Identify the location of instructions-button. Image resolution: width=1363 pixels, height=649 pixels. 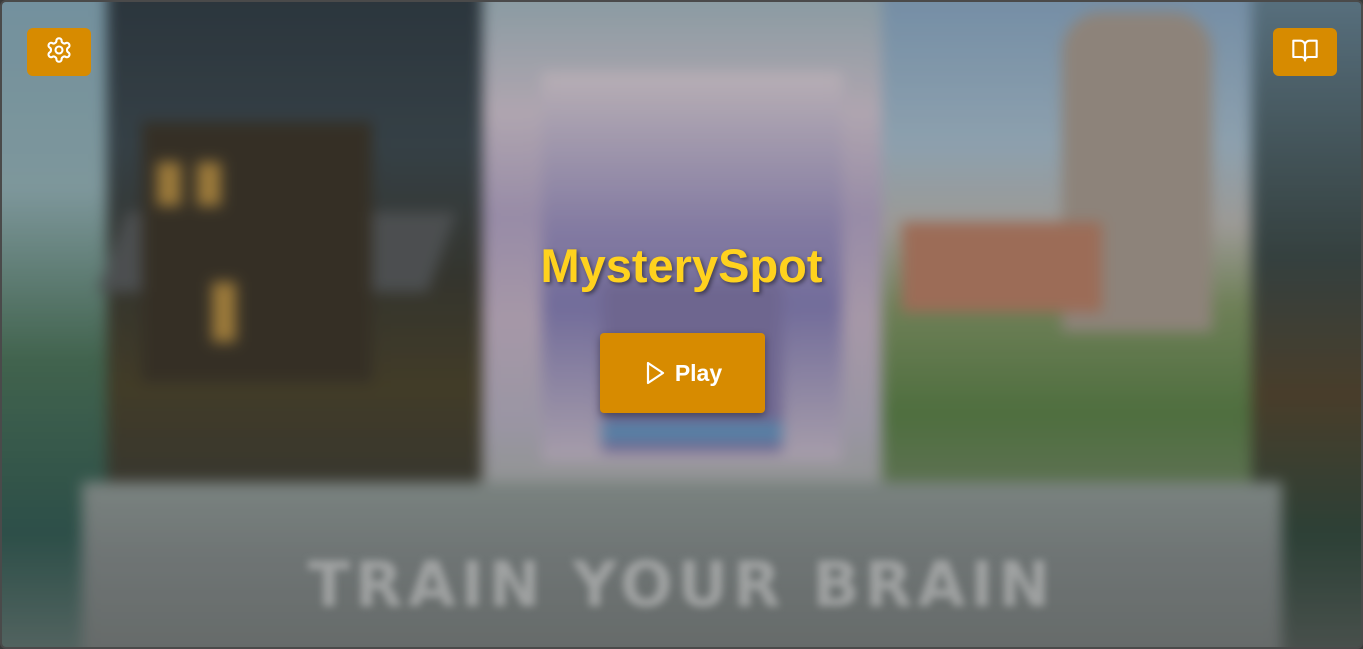
(1305, 52).